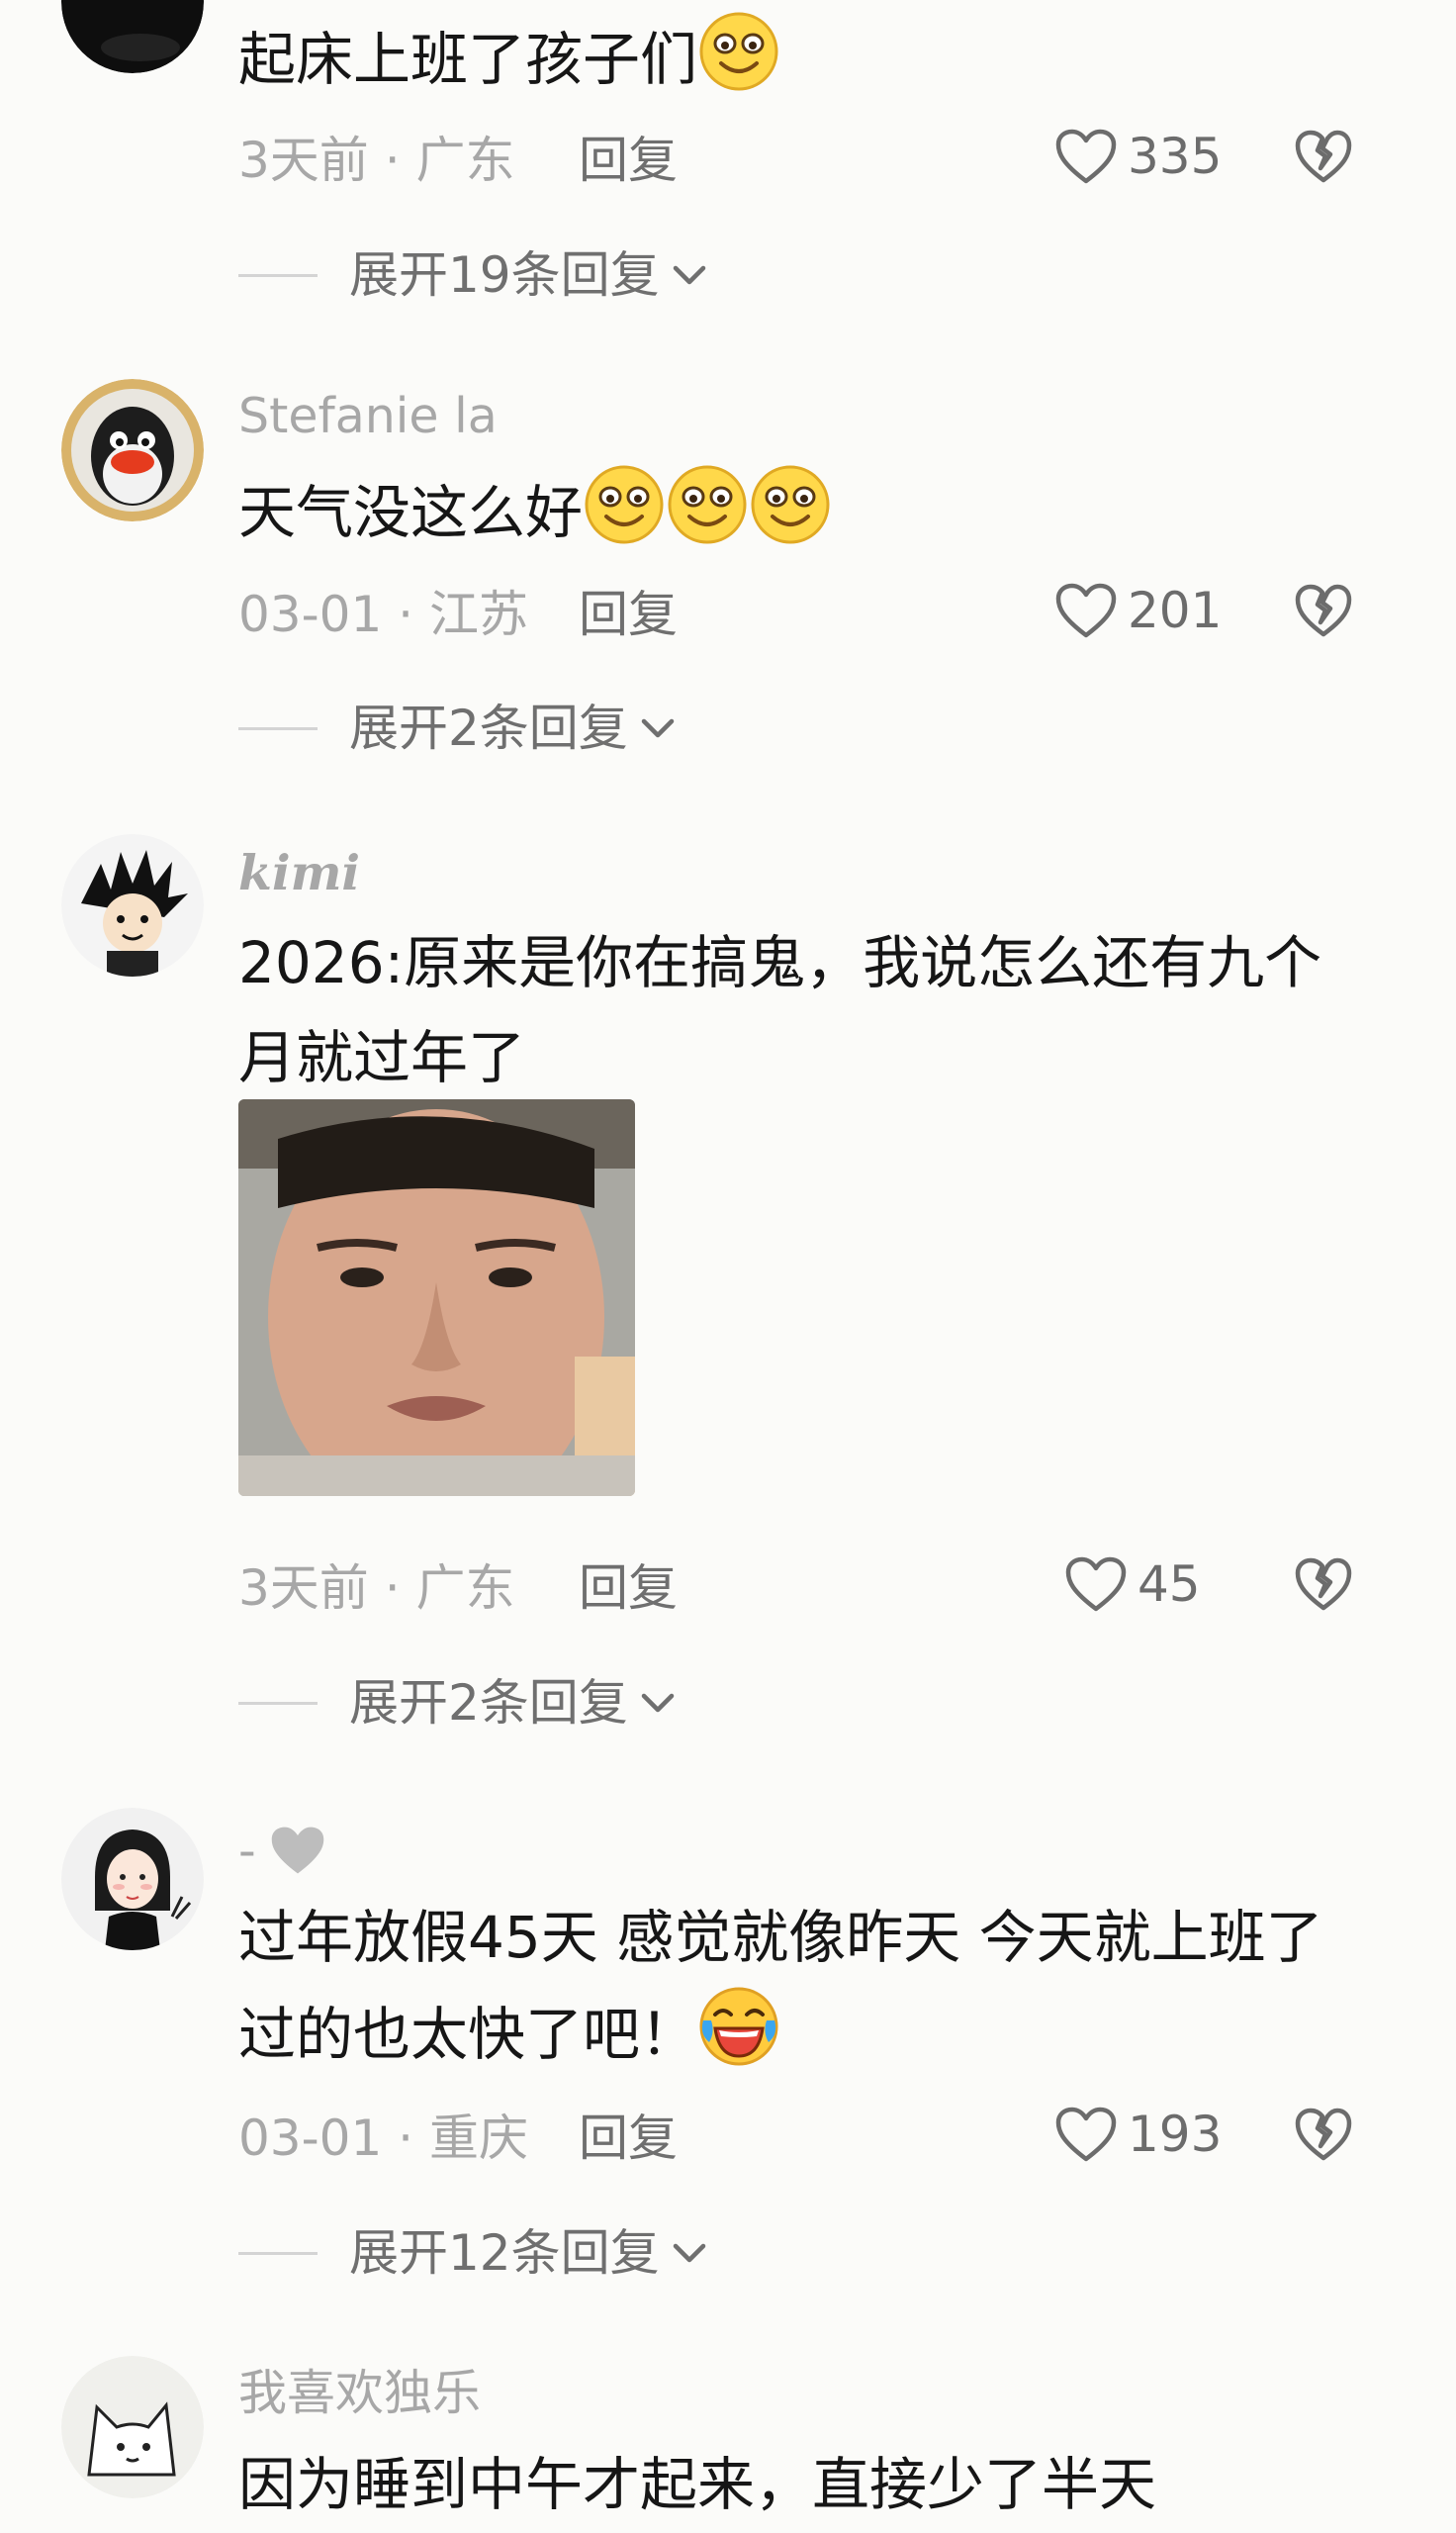  What do you see at coordinates (780, 1937) in the screenshot?
I see `comment-text: 过年放假45天 感觉就像昨天 今天就上班了` at bounding box center [780, 1937].